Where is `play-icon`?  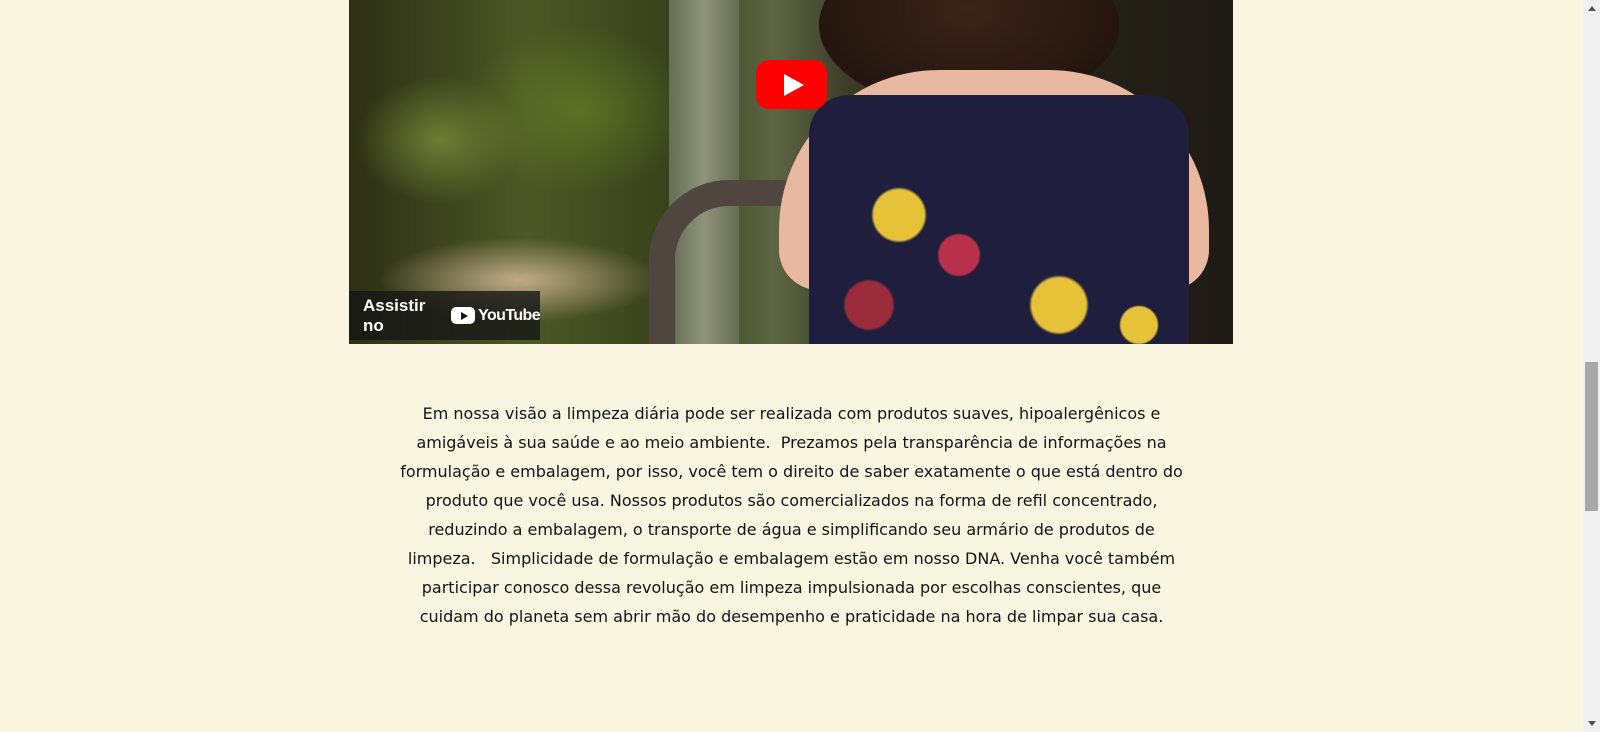
play-icon is located at coordinates (793, 84).